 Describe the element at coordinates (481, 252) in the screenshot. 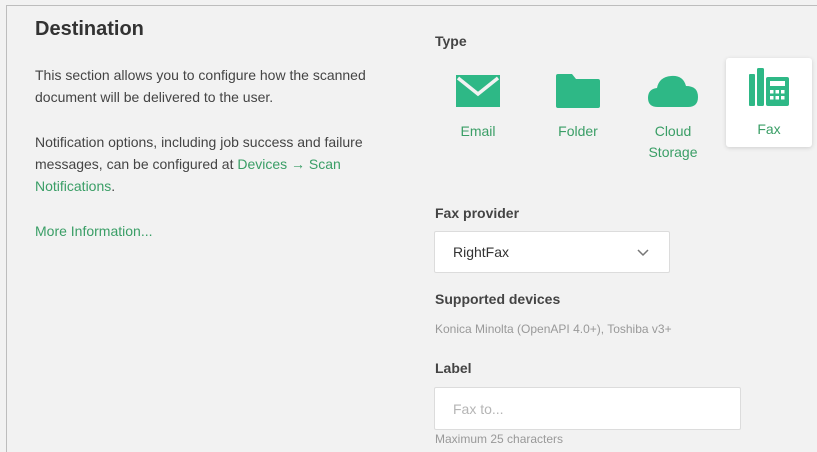

I see `fax-provider-value: RightFax` at that location.